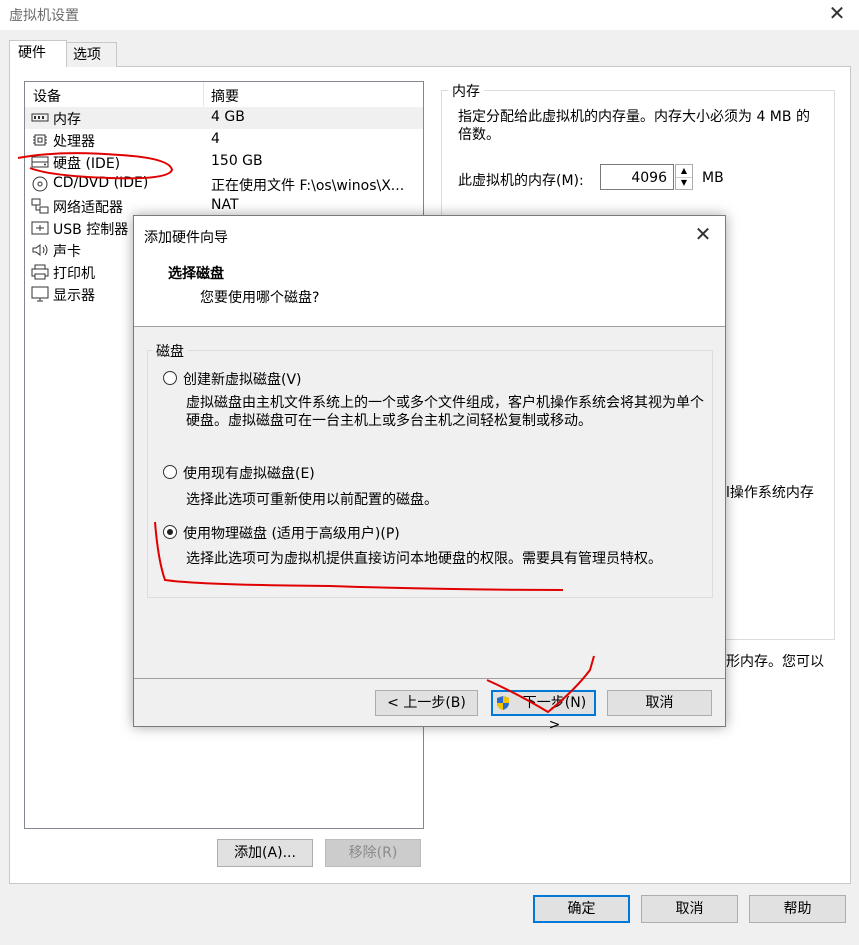  I want to click on wizard-heading: 选择磁盘, so click(196, 274).